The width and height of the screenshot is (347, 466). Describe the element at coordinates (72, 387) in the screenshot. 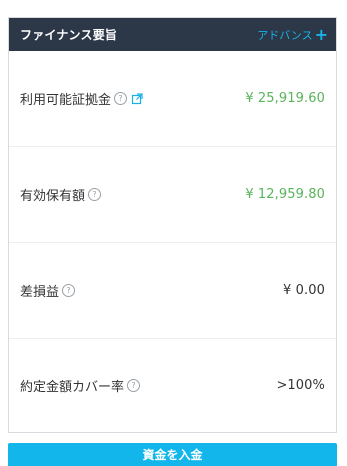

I see `row-label: 約定金額カバー率` at that location.